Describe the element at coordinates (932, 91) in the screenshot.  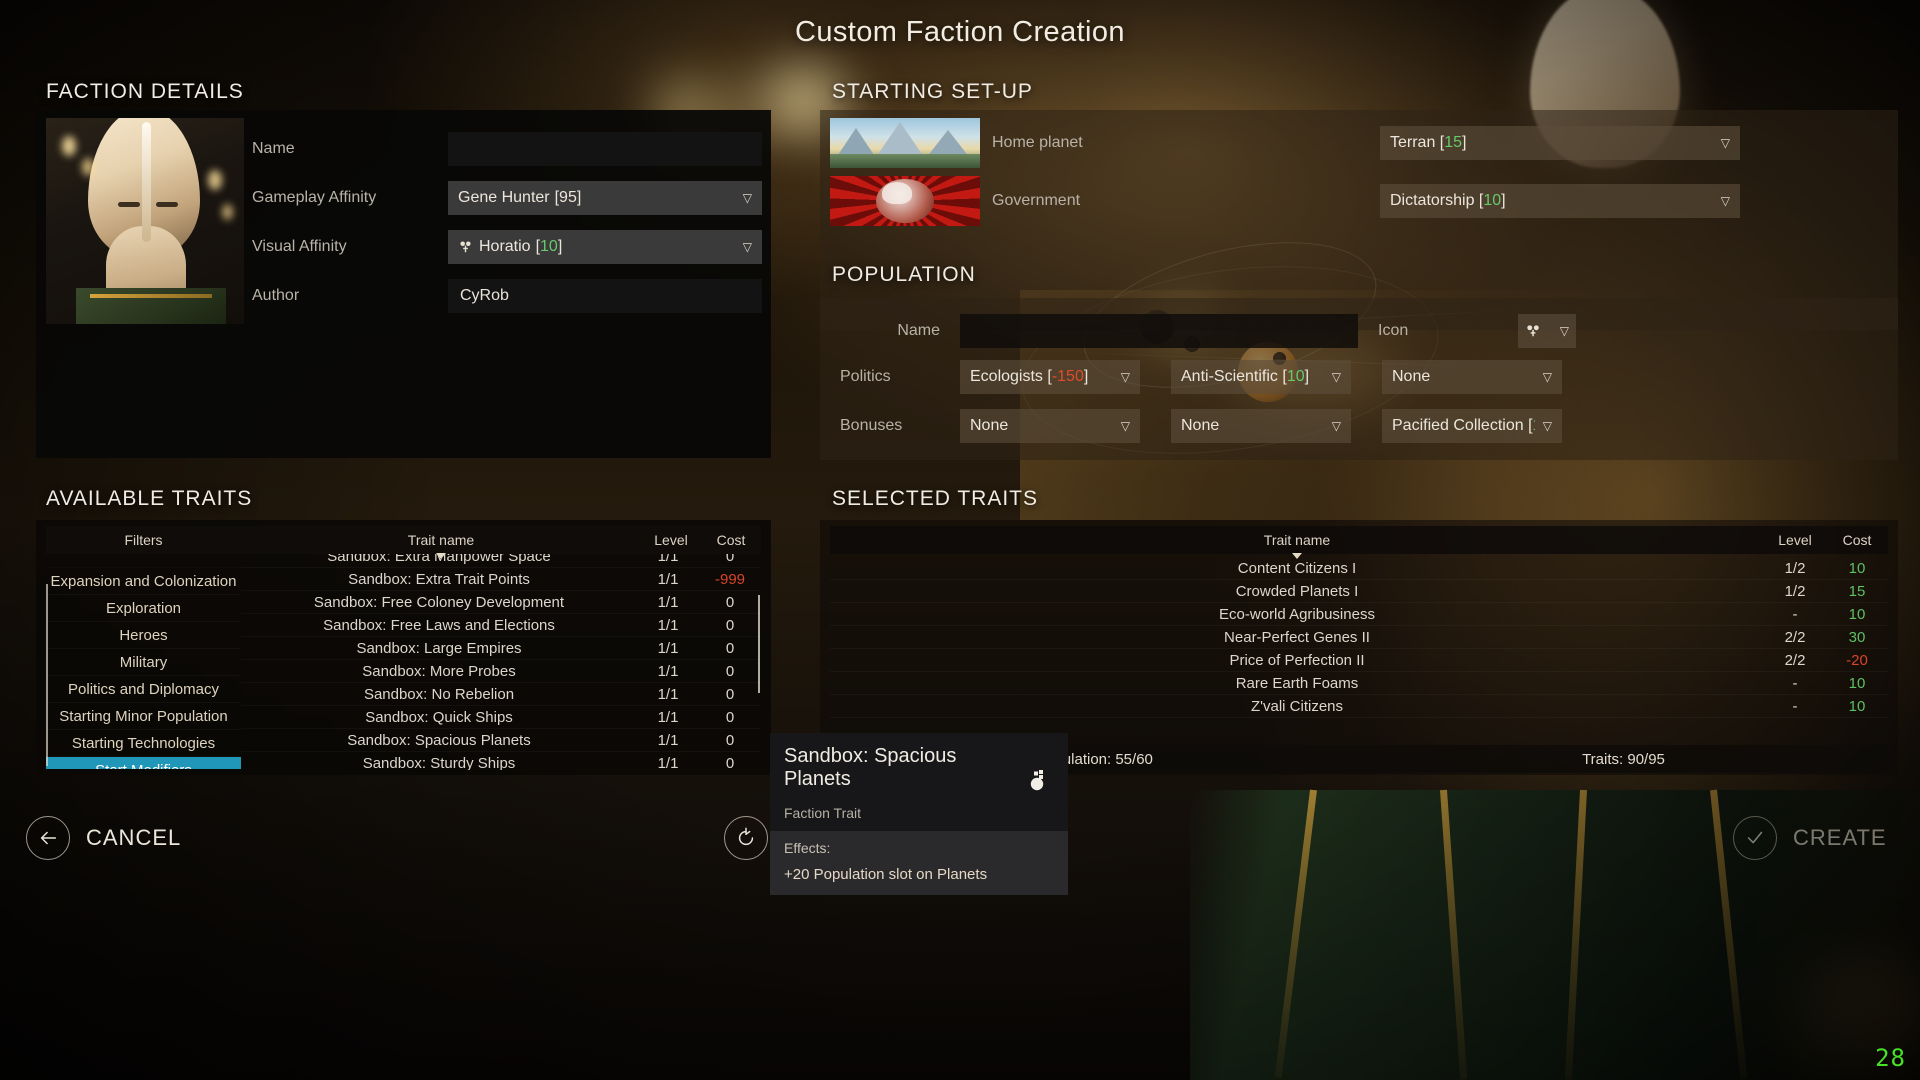
I see `starting-setup-heading: STARTING SET-UP` at that location.